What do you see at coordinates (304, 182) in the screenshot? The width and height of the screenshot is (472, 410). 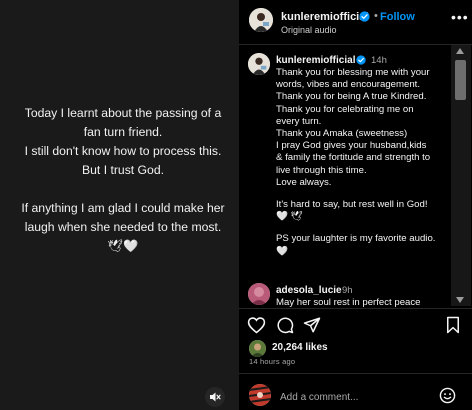 I see `caption-line: Love always.` at bounding box center [304, 182].